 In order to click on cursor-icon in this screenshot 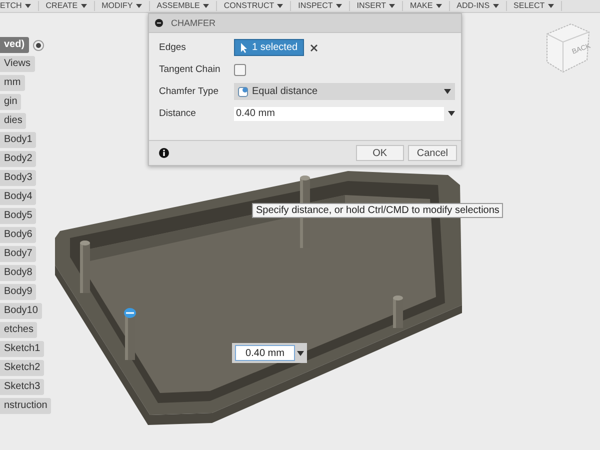, I will do `click(244, 47)`.